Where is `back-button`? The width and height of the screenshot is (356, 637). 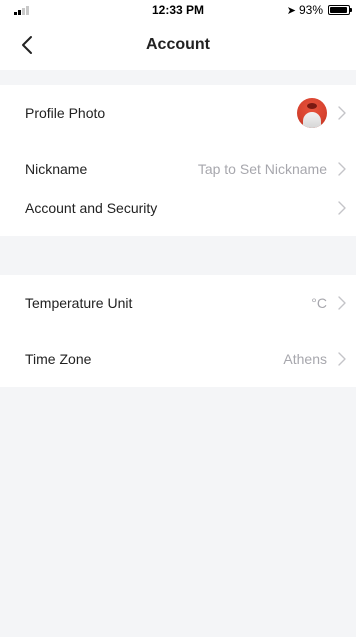
back-button is located at coordinates (28, 45).